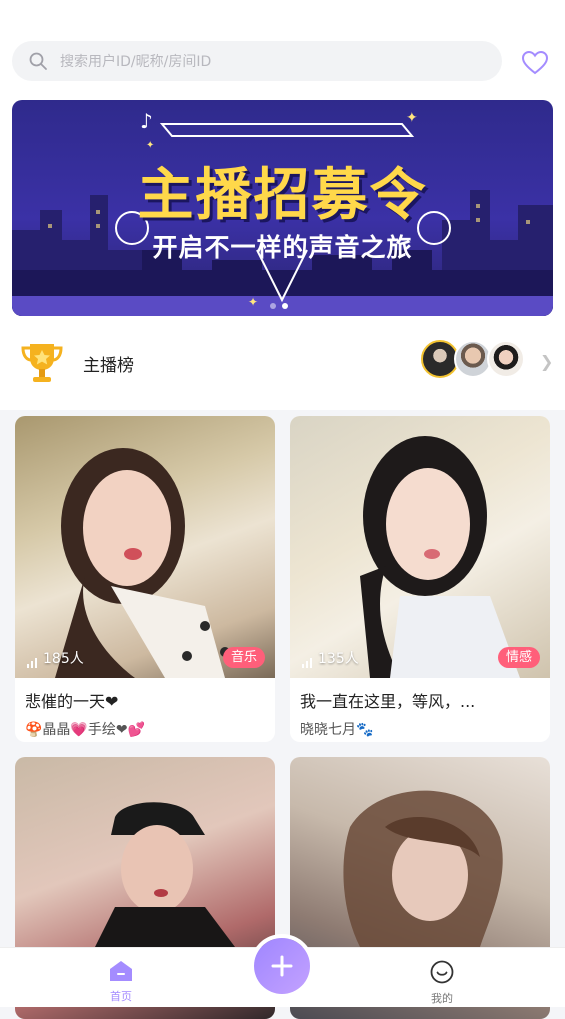 This screenshot has height=1019, width=565. Describe the element at coordinates (282, 247) in the screenshot. I see `banner-subtitle: 开启不一样的声音之旅` at that location.